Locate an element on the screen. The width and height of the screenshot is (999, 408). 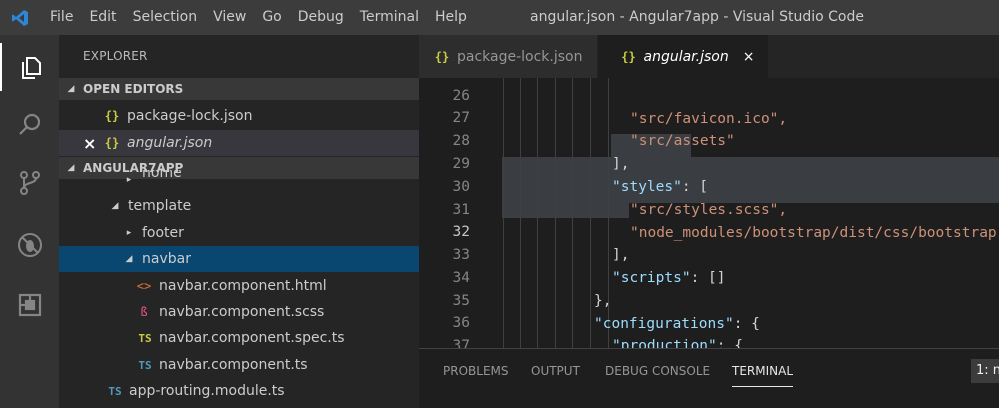
menu-view: View is located at coordinates (229, 17).